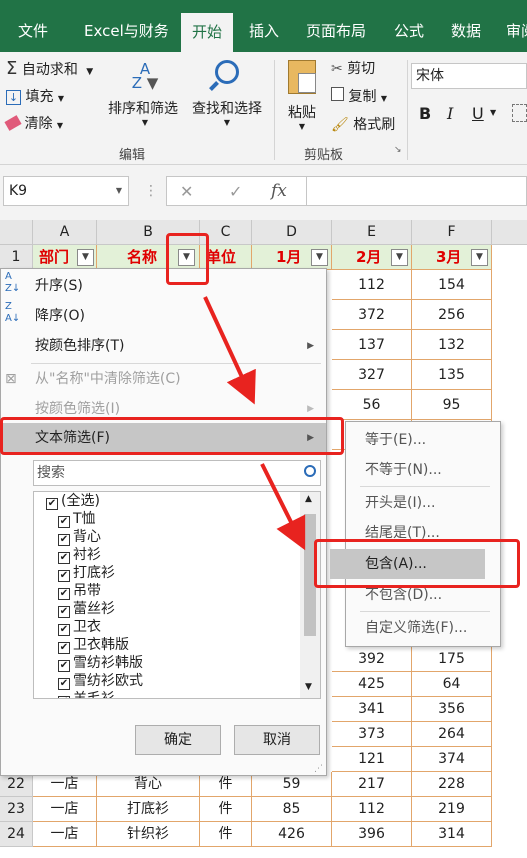  What do you see at coordinates (254, 423) in the screenshot?
I see `annotation-arrows` at bounding box center [254, 423].